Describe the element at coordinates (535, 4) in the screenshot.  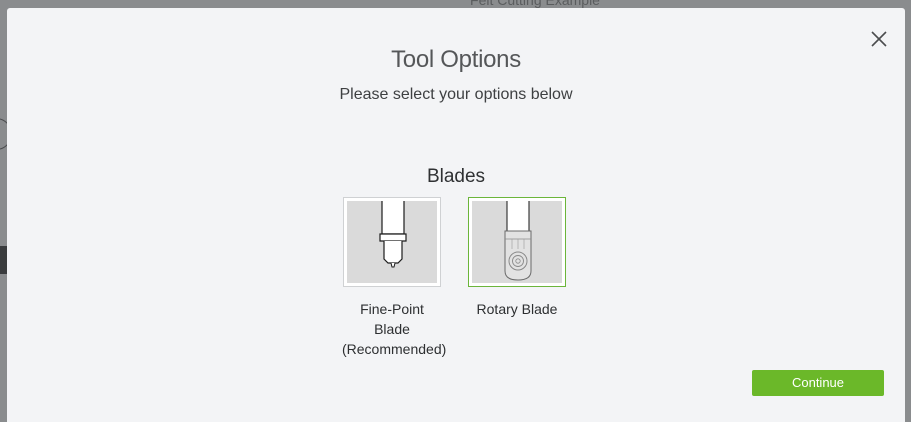
I see `project-title: Felt Cutting Example` at that location.